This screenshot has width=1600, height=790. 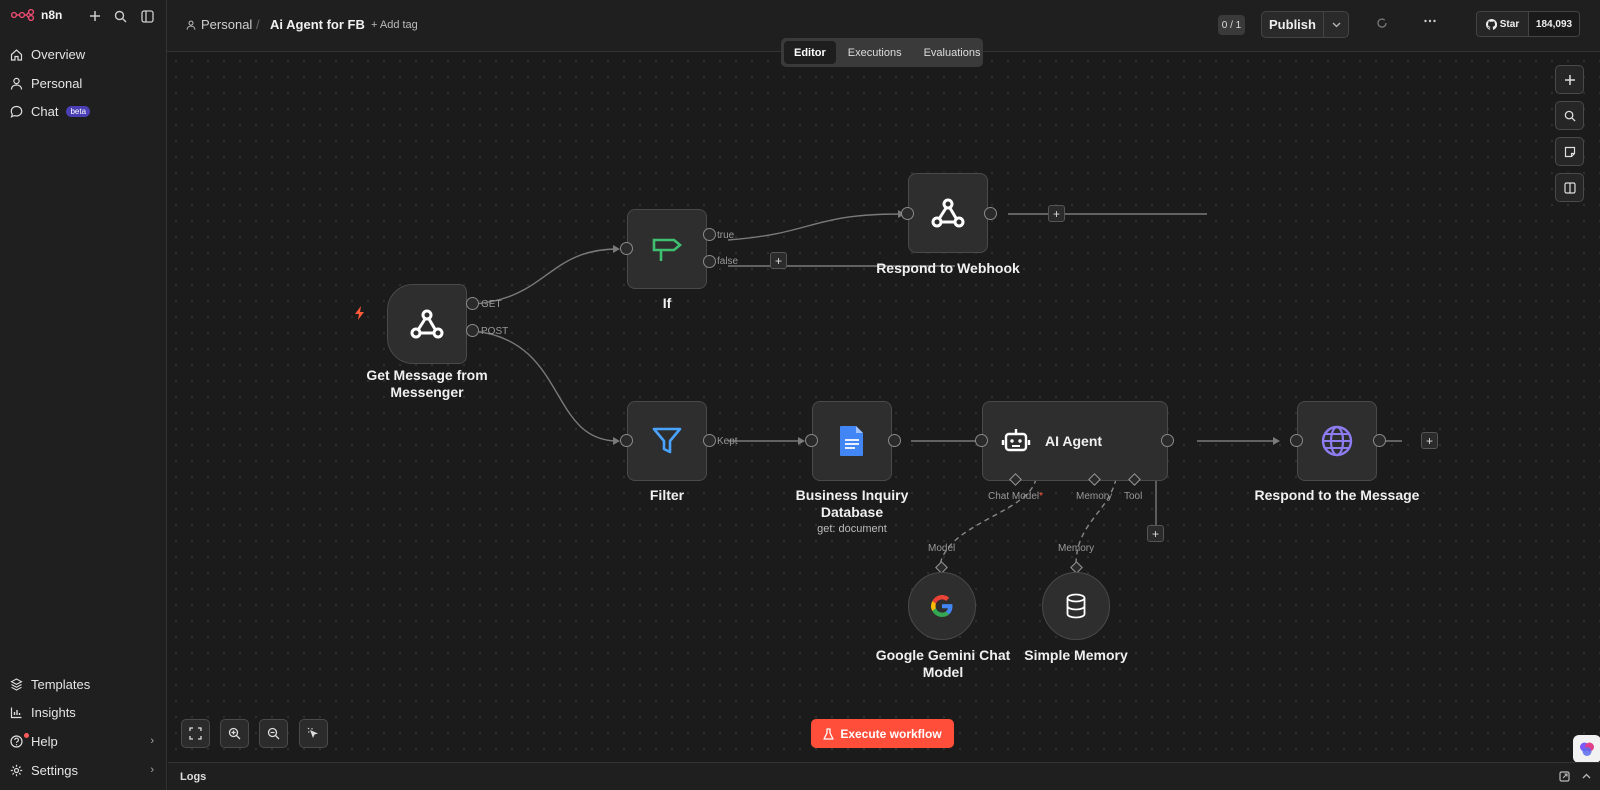 I want to click on tab-editor: Editor, so click(x=810, y=52).